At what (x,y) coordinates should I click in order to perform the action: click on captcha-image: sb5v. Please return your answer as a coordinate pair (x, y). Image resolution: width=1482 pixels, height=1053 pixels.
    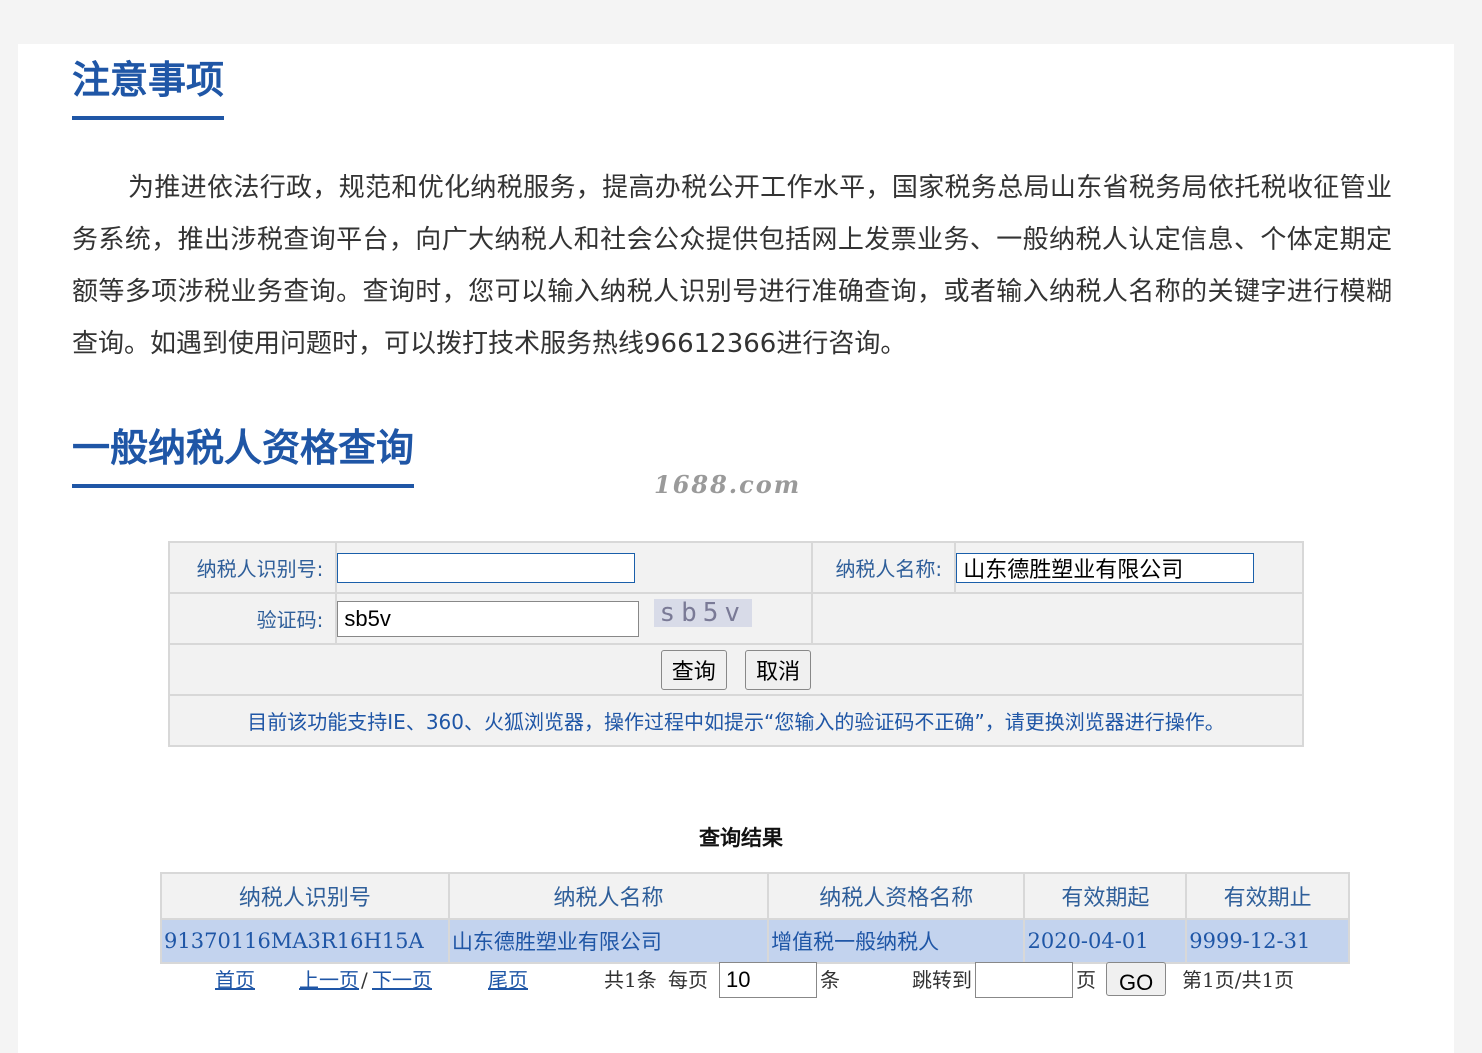
    Looking at the image, I should click on (702, 612).